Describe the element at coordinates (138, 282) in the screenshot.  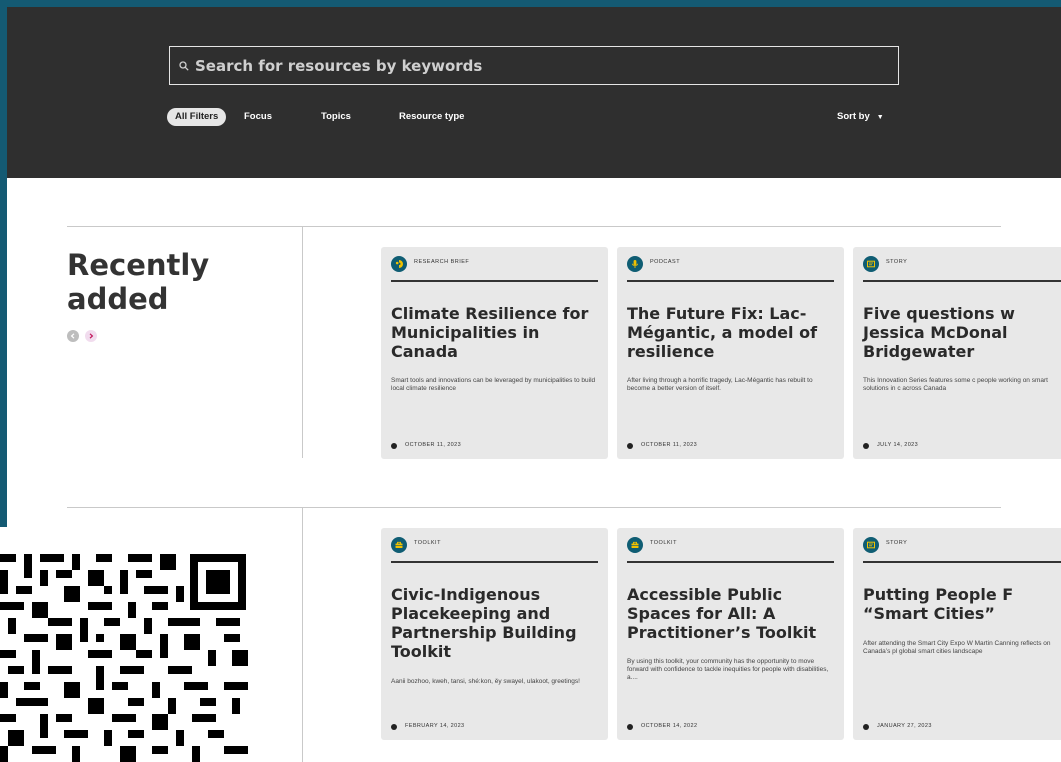
I see `section-title: Recently added` at that location.